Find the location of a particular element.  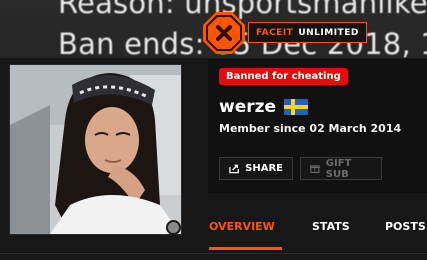

gift-sub-button: GIFT SUB is located at coordinates (341, 168).